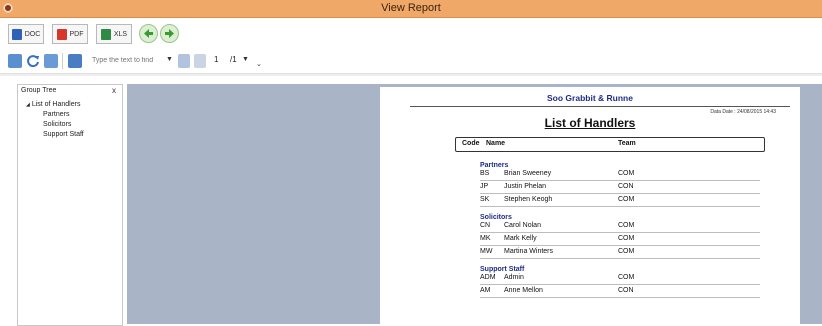 This screenshot has width=822, height=326. I want to click on close-icon: x, so click(114, 90).